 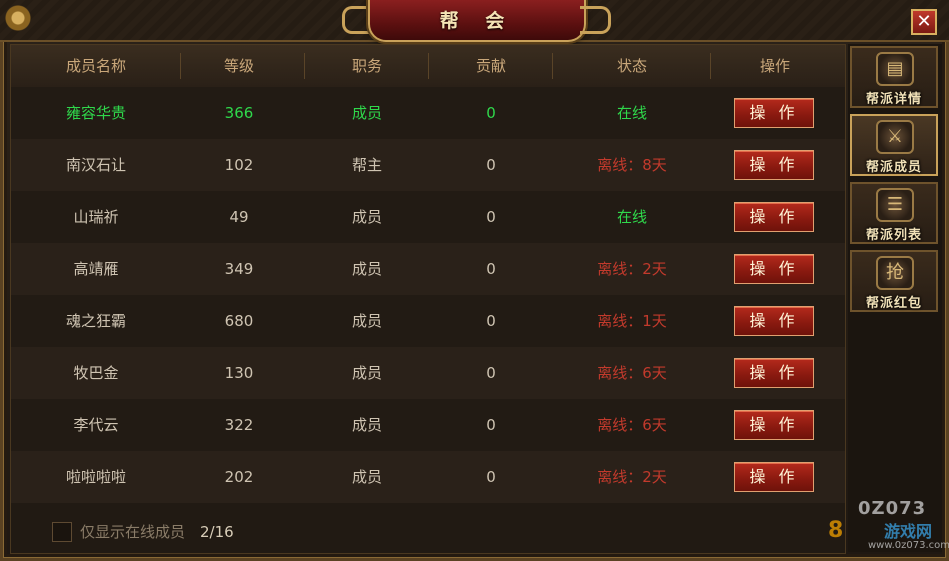 I want to click on member-name: 魂之狂霸, so click(x=95, y=321).